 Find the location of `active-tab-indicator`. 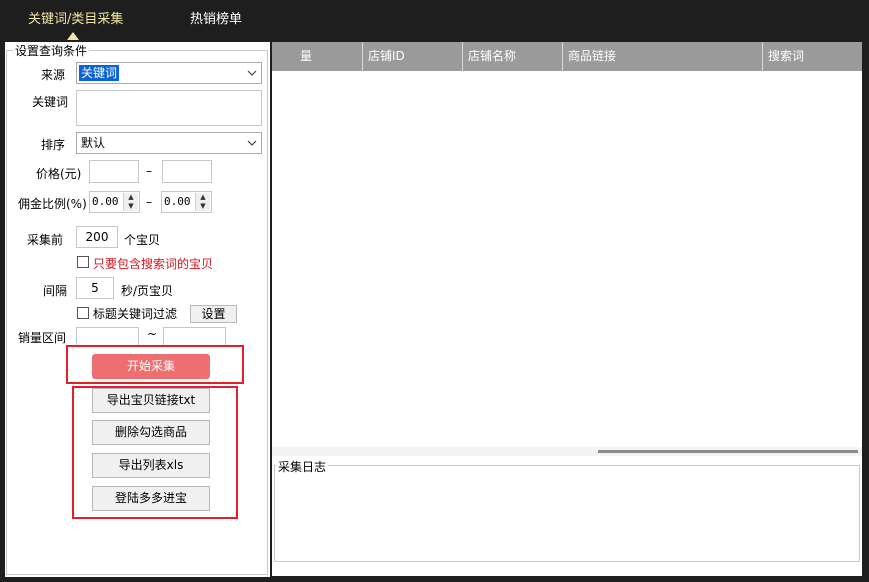

active-tab-indicator is located at coordinates (73, 36).